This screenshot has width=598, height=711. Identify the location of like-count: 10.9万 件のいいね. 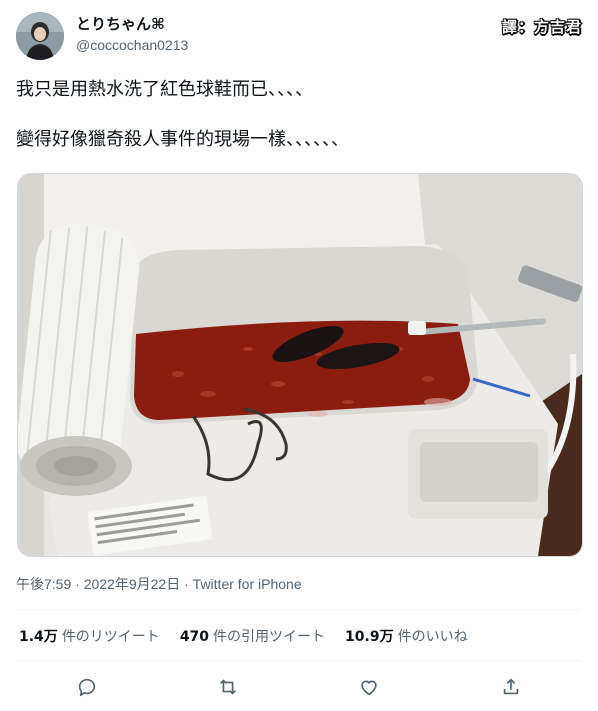
(406, 636).